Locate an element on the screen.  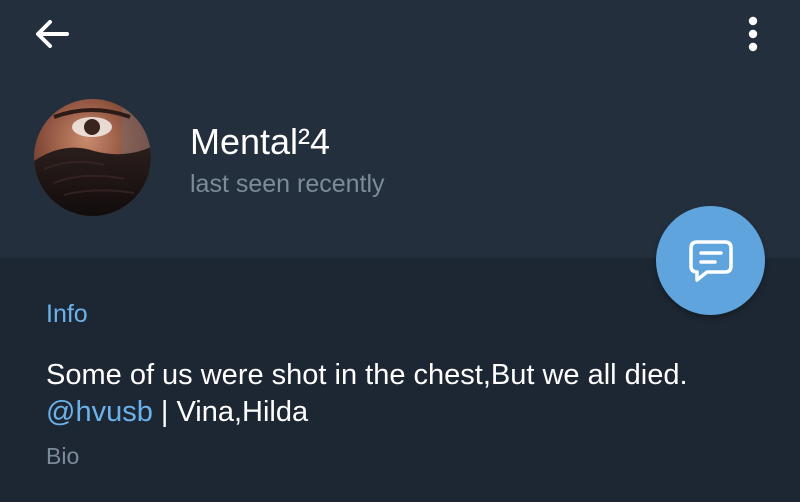
more-vertical-icon is located at coordinates (753, 34).